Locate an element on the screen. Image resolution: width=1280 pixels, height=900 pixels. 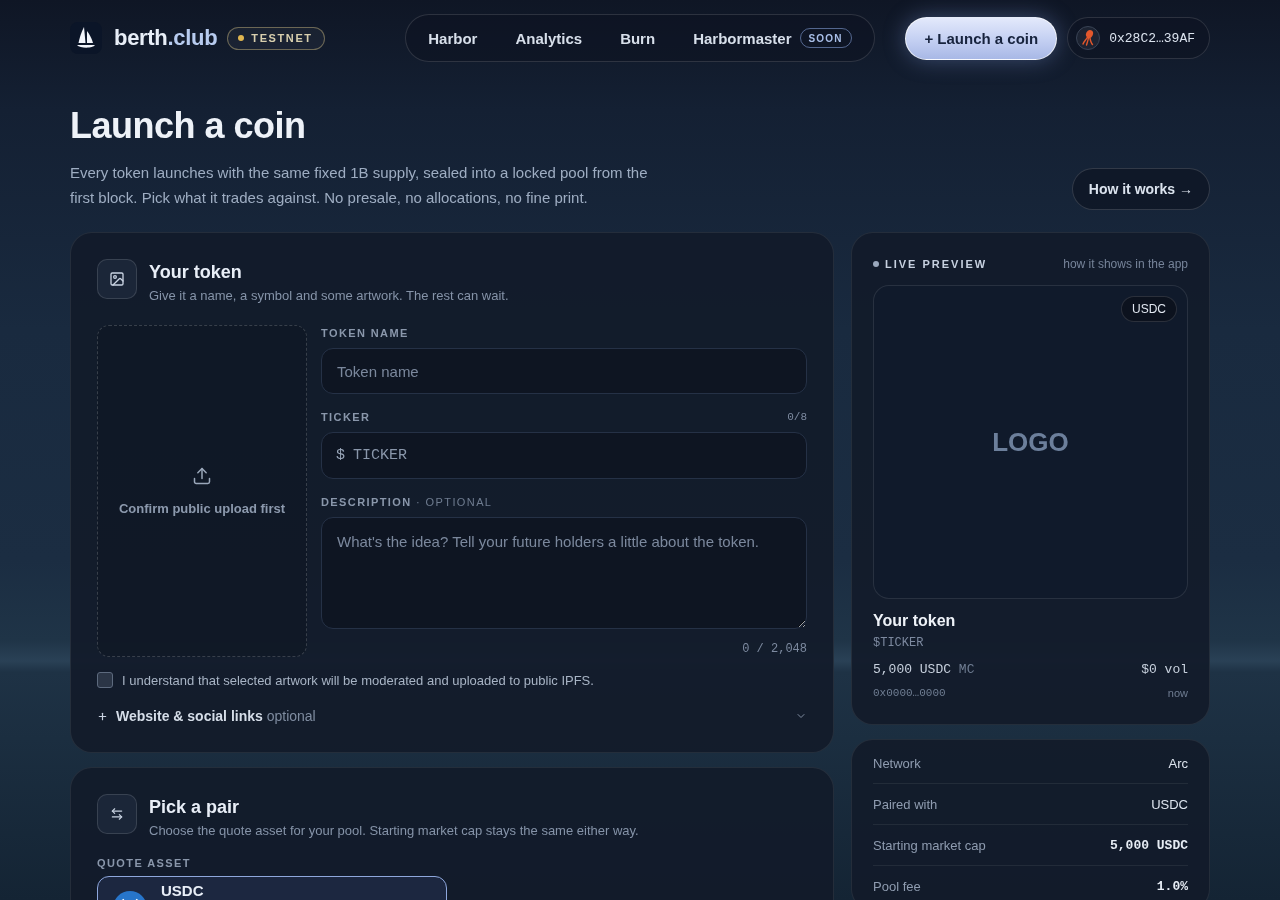
character-counter: 0 / 2,048 is located at coordinates (774, 649).